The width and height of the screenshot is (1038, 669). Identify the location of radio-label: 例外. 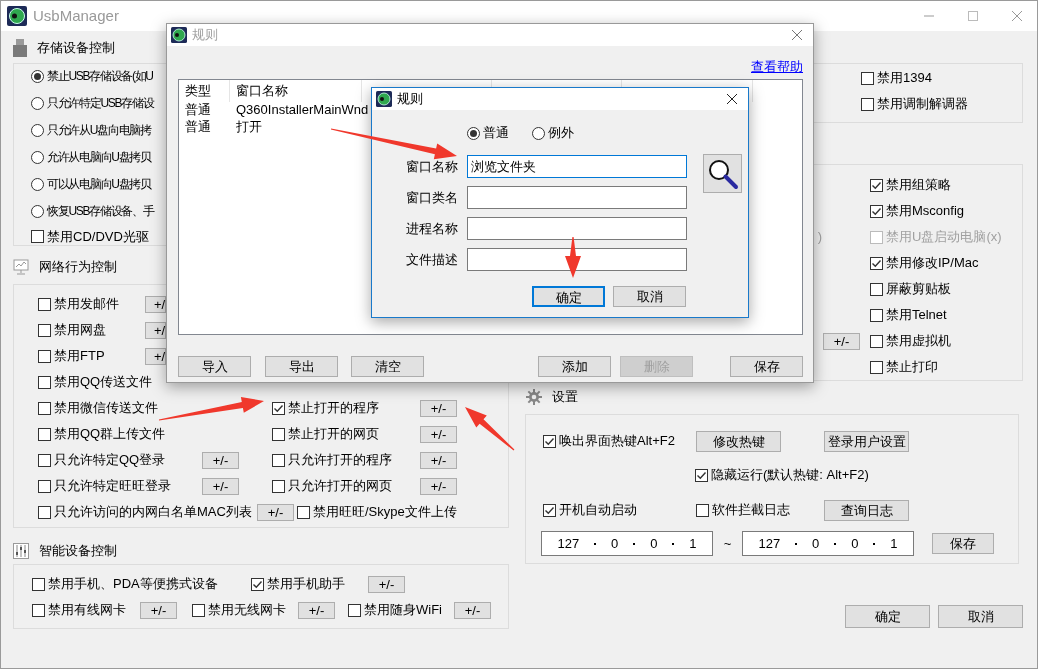
(561, 133).